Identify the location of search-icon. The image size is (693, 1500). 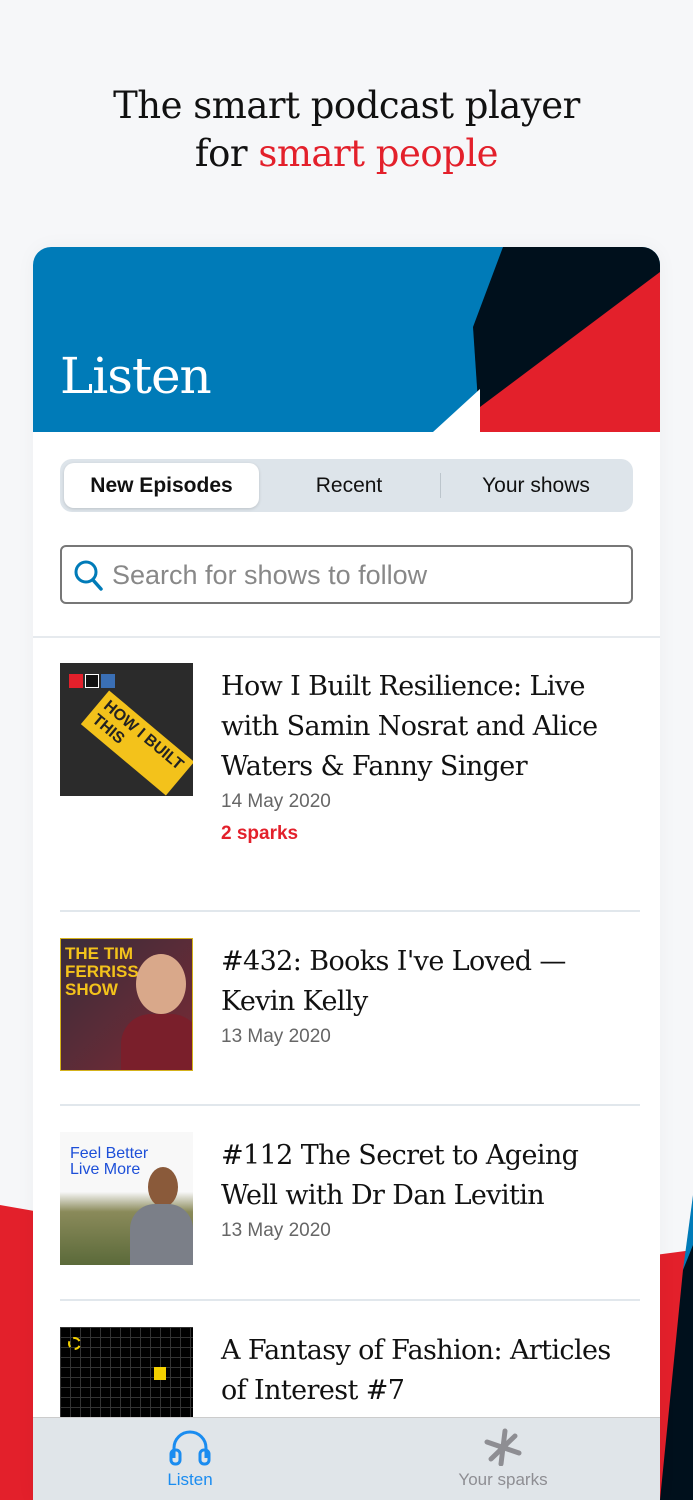
(88, 575).